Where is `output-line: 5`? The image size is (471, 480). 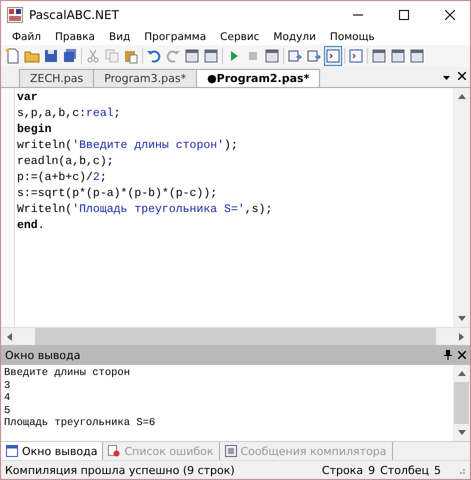
output-line: 5 is located at coordinates (7, 411).